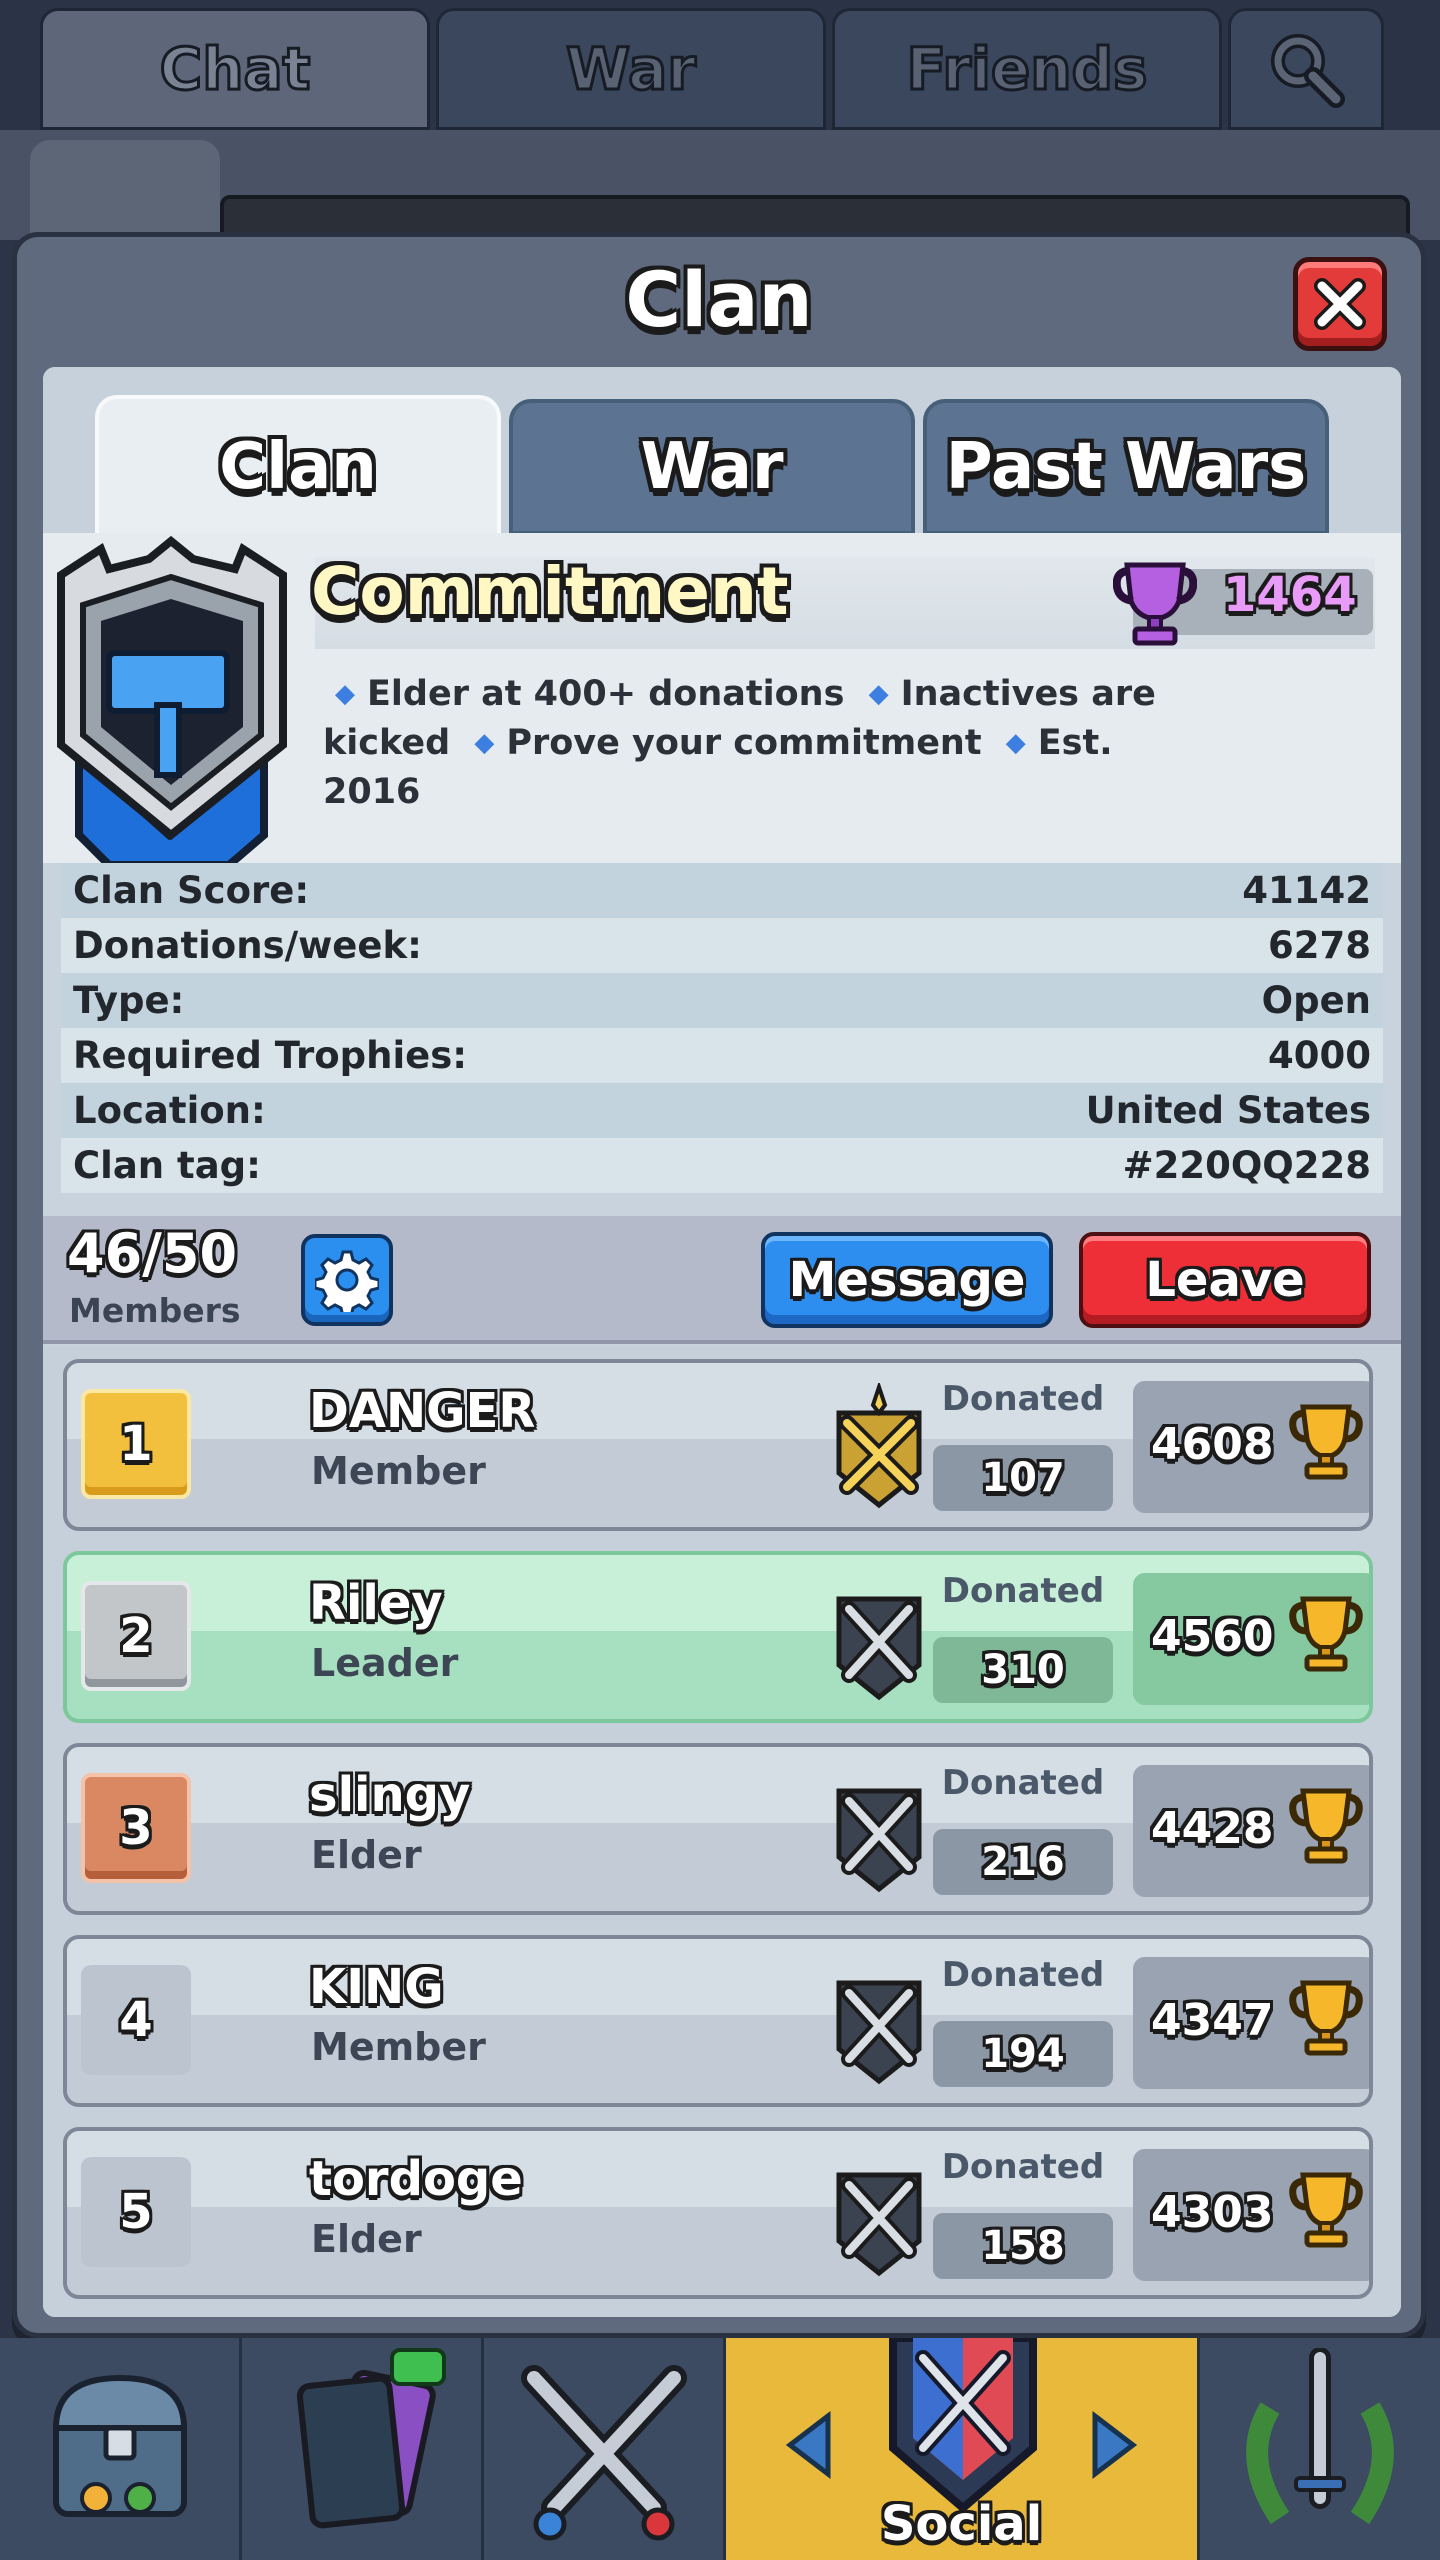 This screenshot has width=1440, height=2560. Describe the element at coordinates (129, 1000) in the screenshot. I see `stat-label: Type:` at that location.